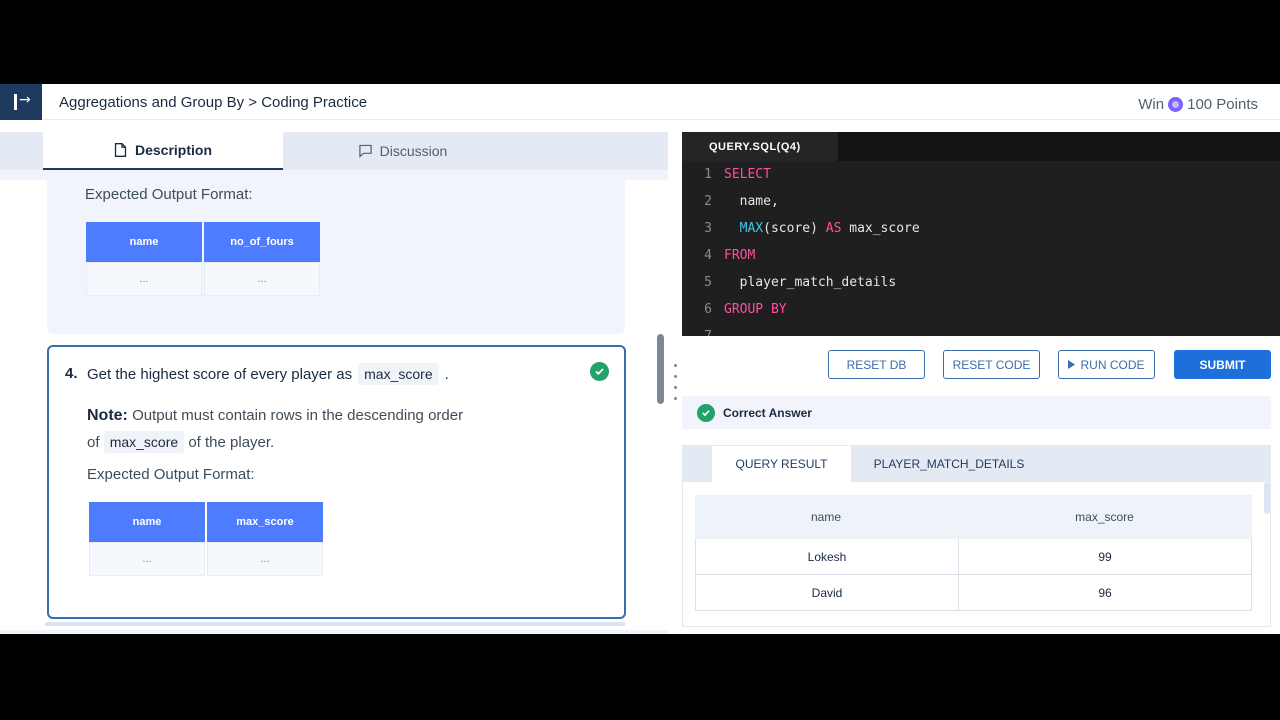  What do you see at coordinates (708, 228) in the screenshot?
I see `line-number: 3` at bounding box center [708, 228].